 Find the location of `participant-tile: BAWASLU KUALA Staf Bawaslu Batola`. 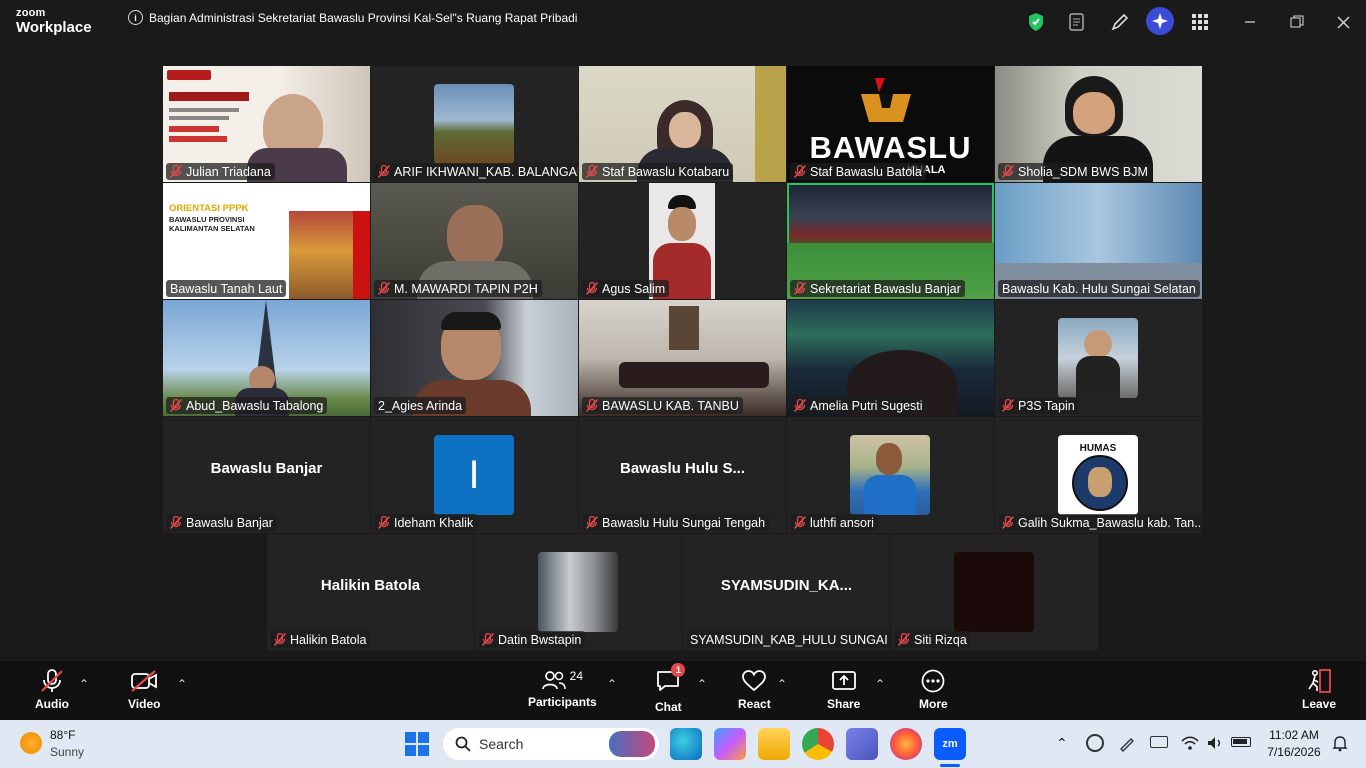

participant-tile: BAWASLU KUALA Staf Bawaslu Batola is located at coordinates (890, 124).